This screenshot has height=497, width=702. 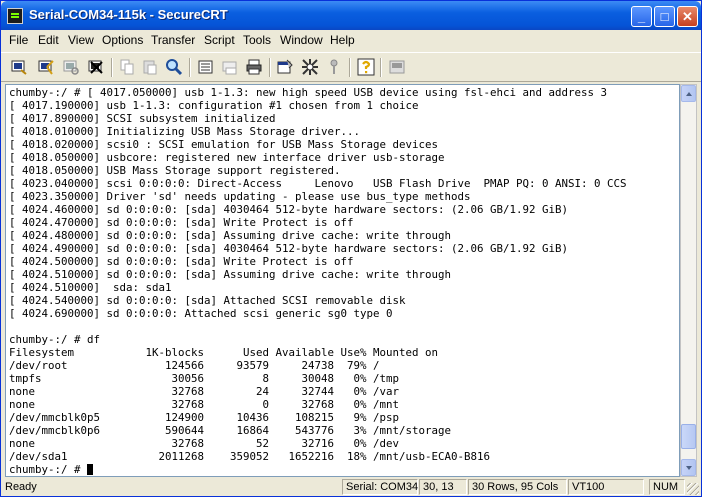 I want to click on status-num-lock: NUM, so click(x=667, y=487).